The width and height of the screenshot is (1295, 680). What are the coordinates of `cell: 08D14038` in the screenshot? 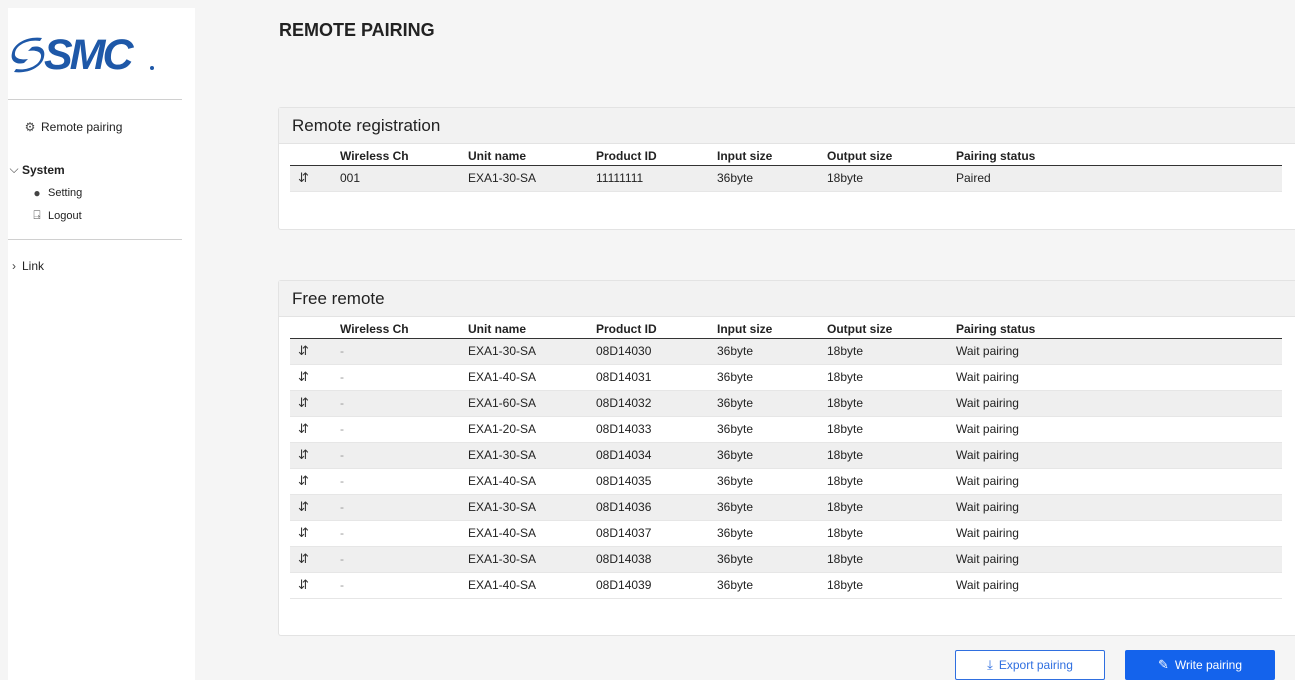 It's located at (656, 559).